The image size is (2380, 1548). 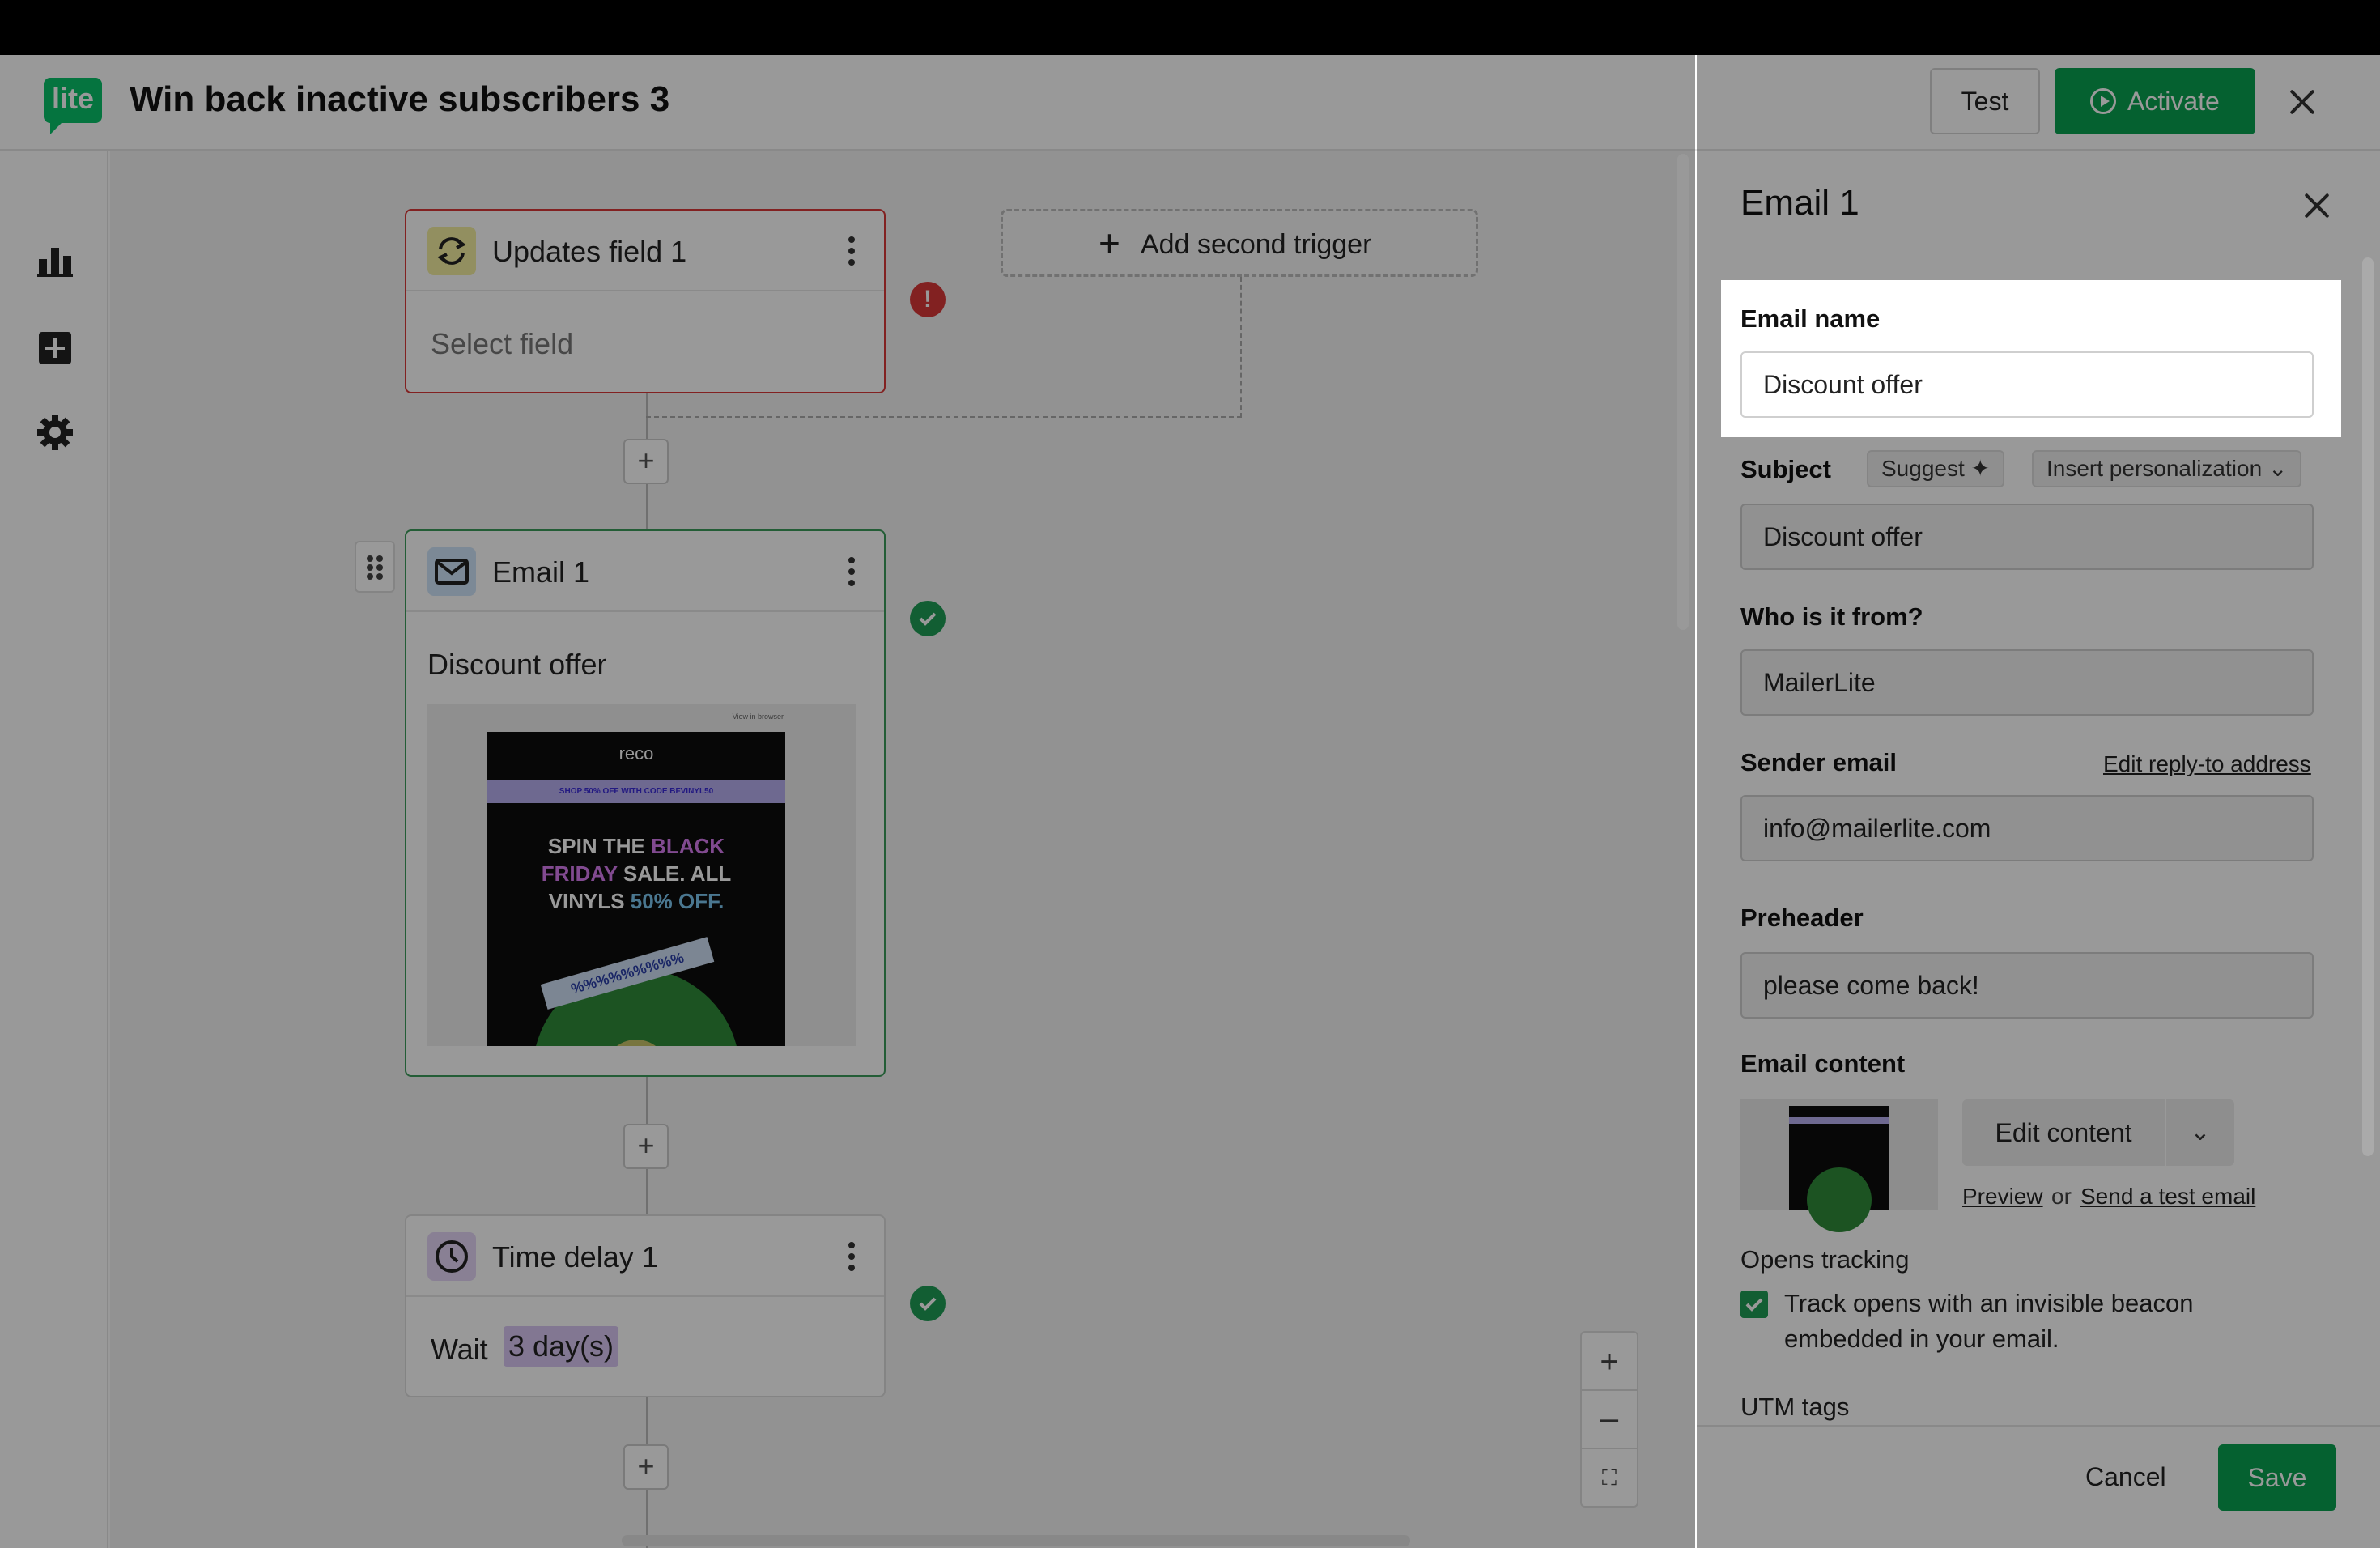 What do you see at coordinates (561, 1346) in the screenshot?
I see `wait-value: 3 day(s)` at bounding box center [561, 1346].